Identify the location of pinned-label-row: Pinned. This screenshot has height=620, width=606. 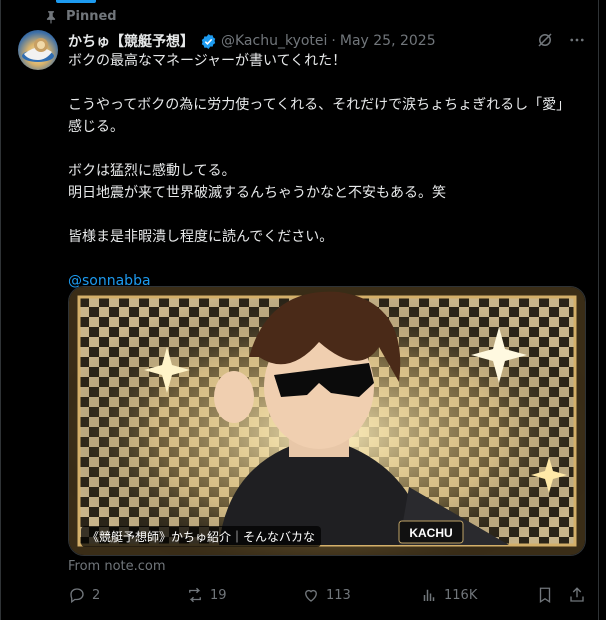
(80, 16).